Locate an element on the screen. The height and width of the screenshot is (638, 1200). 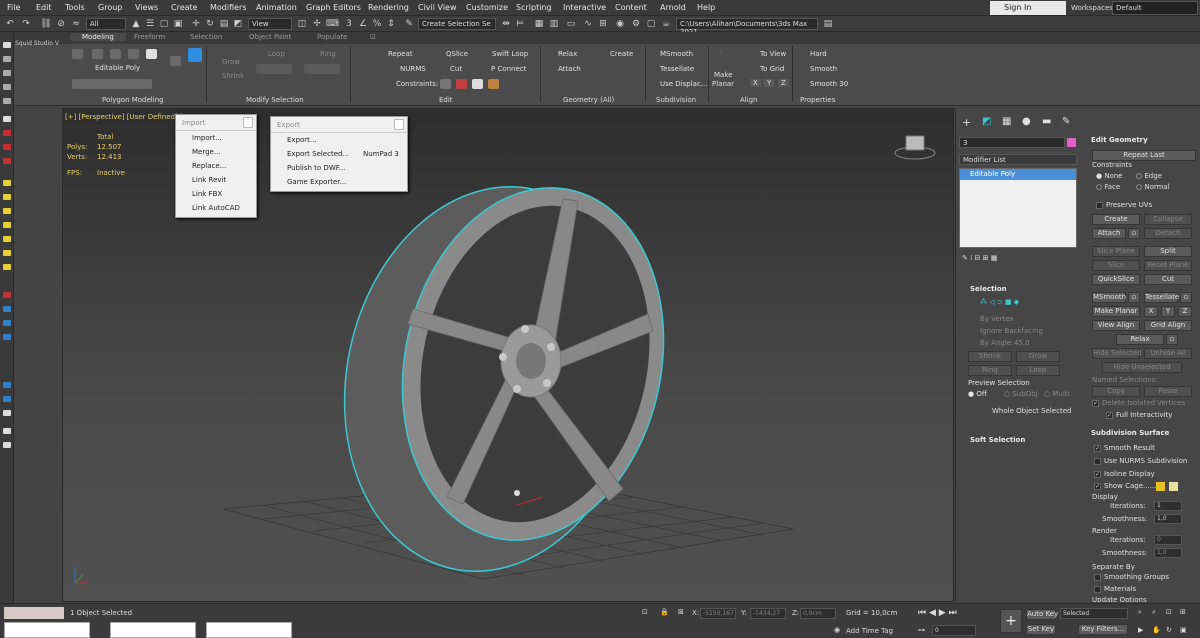
relax-settings-icon: ▫ is located at coordinates (1172, 339).